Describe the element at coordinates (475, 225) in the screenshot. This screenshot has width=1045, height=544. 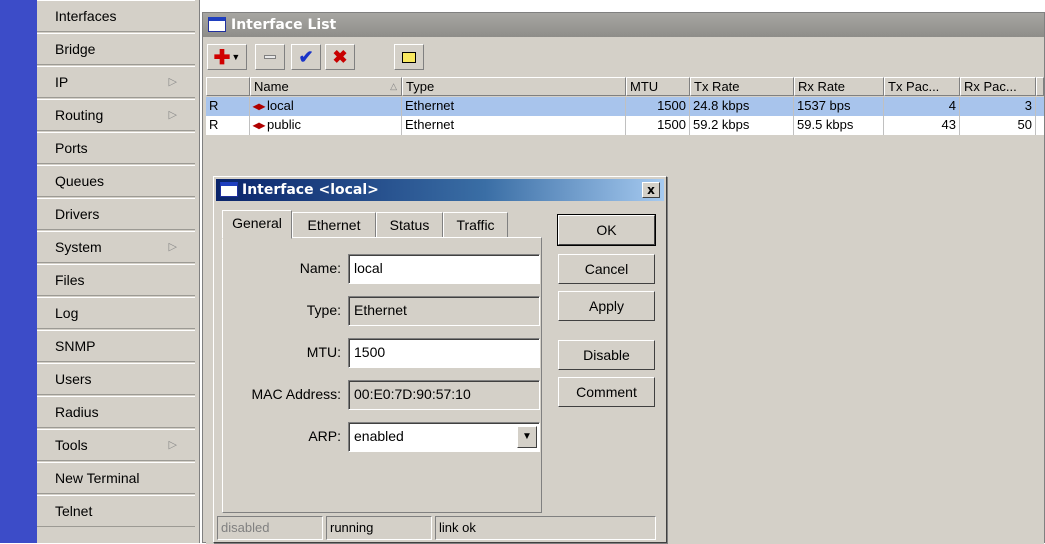
I see `tab-traffic: Traffic` at that location.